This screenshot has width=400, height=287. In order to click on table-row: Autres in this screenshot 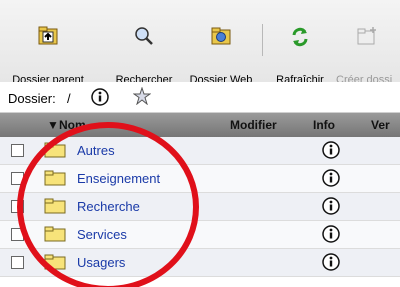, I will do `click(200, 151)`.